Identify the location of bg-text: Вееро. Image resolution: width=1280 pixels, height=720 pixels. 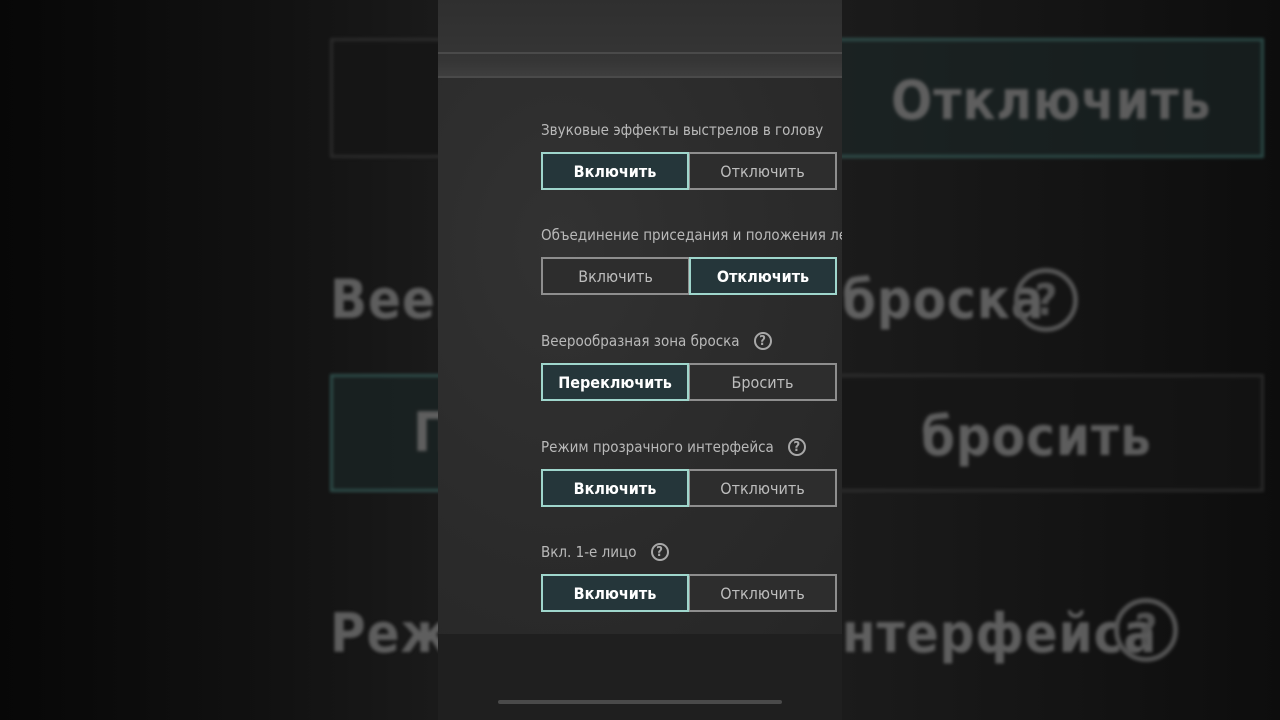
(384, 299).